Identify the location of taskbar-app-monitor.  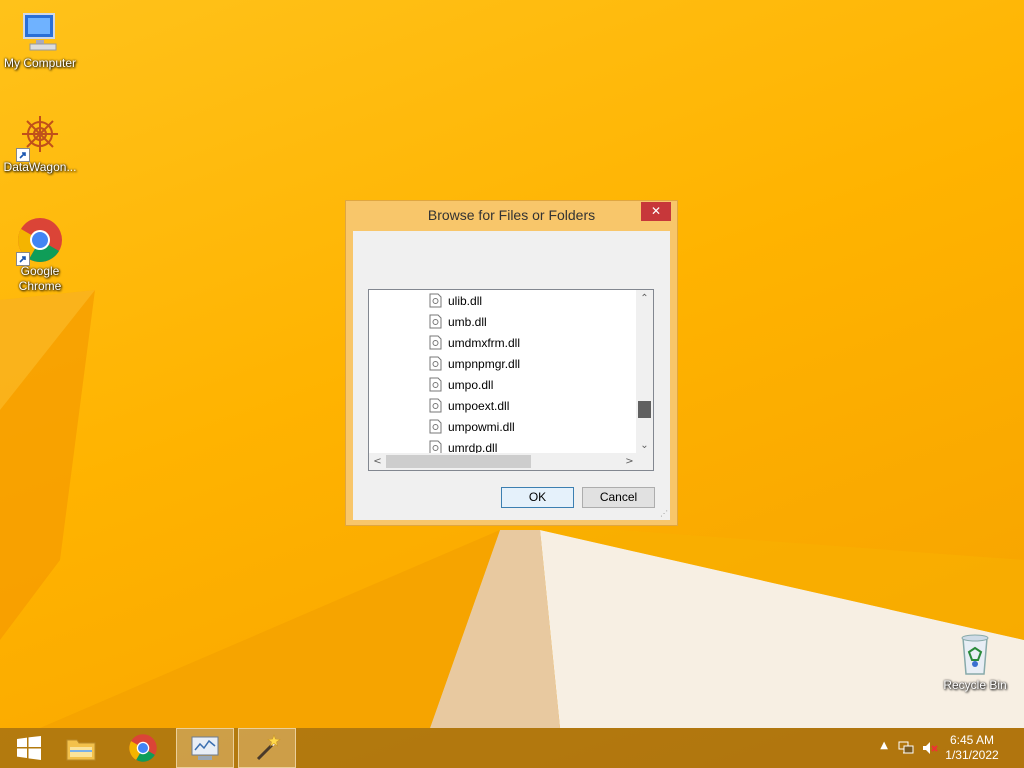
(205, 748).